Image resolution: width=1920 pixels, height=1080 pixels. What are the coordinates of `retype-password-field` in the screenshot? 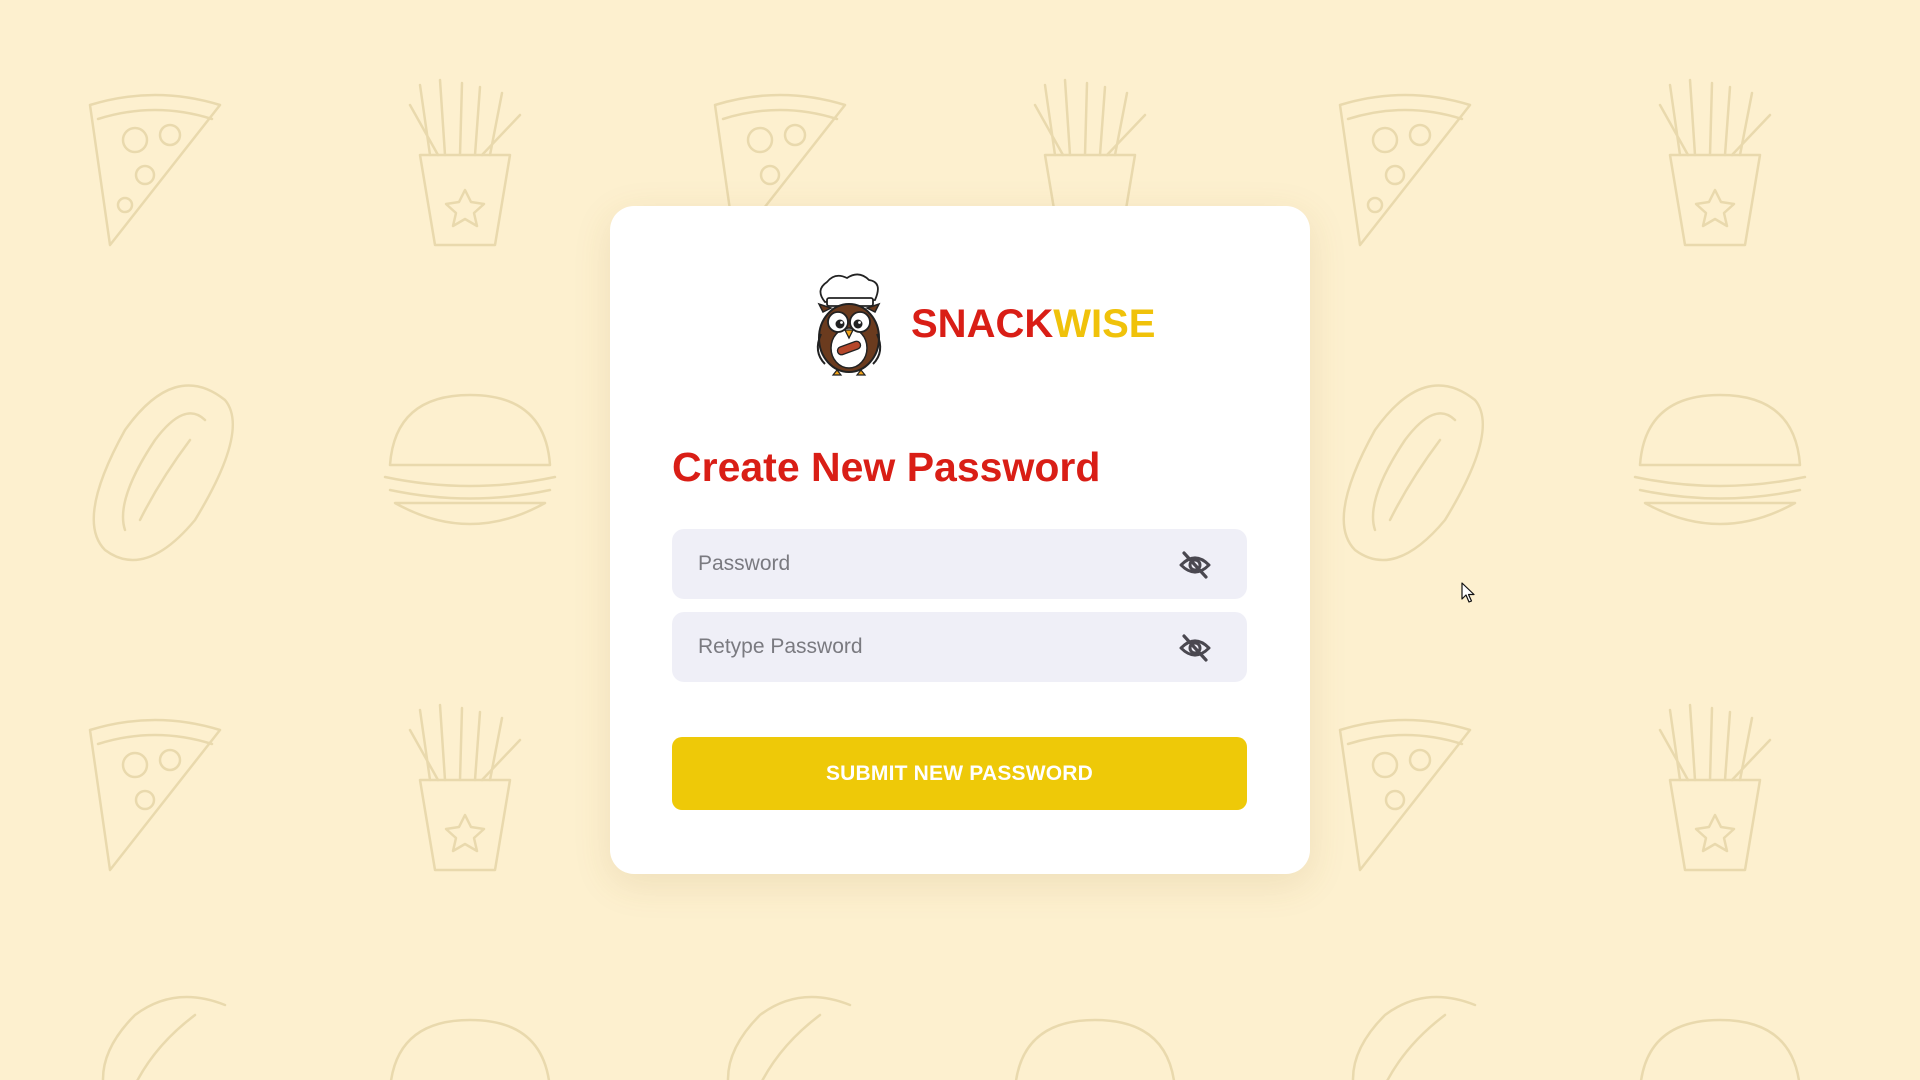 It's located at (959, 647).